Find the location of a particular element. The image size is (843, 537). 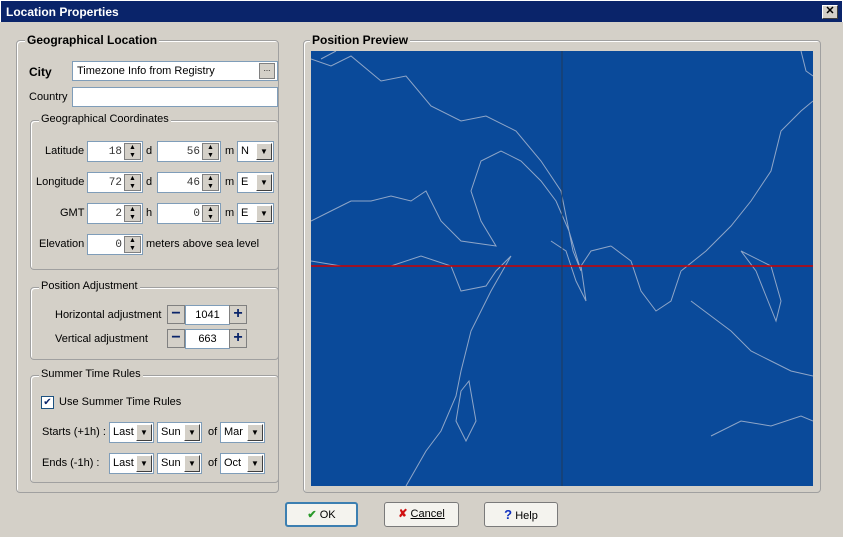

elevation-label: Elevation is located at coordinates (62, 244).